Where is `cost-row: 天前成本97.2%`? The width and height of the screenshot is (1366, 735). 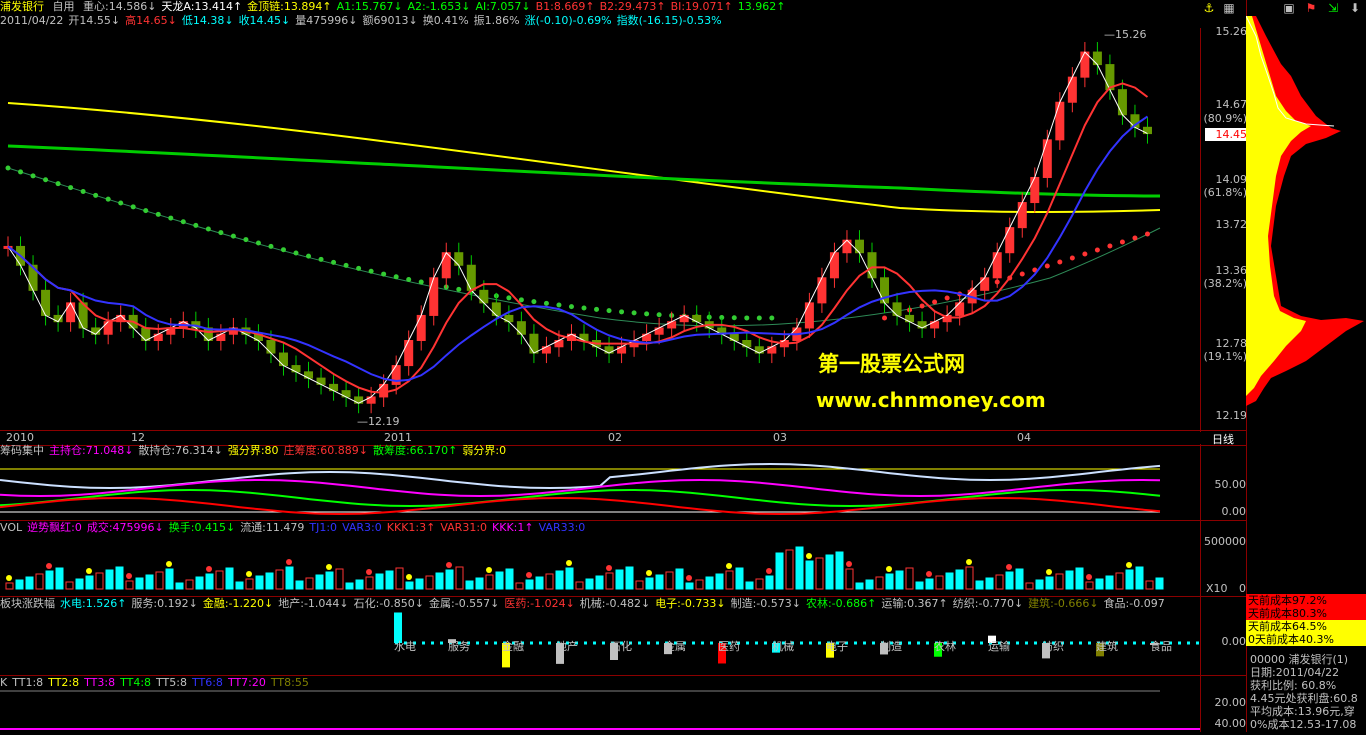 cost-row: 天前成本97.2% is located at coordinates (1306, 600).